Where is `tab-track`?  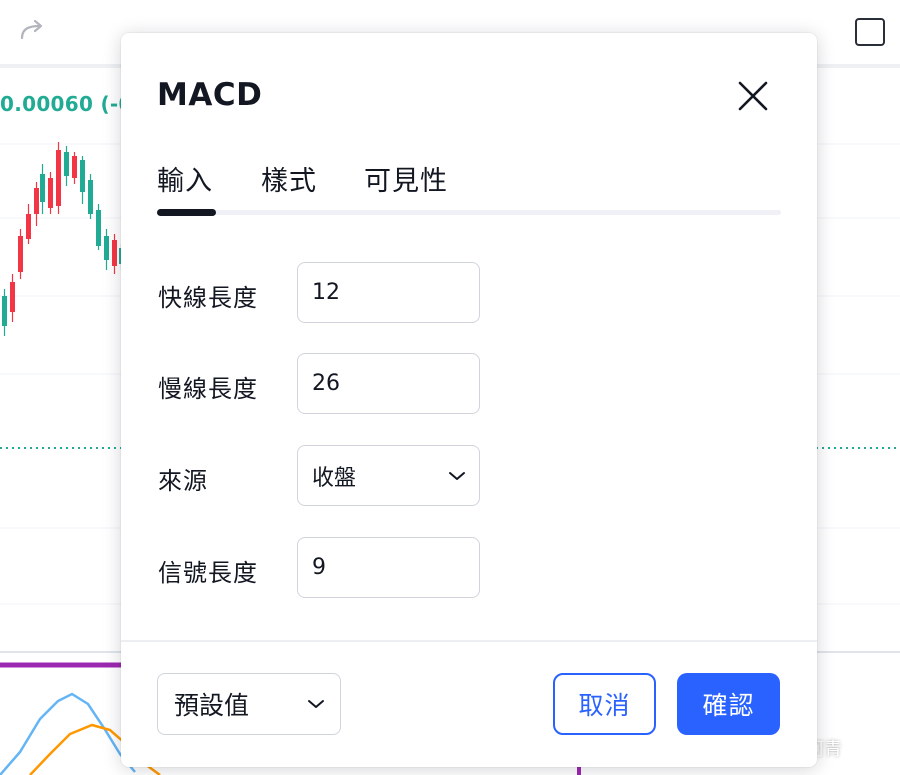
tab-track is located at coordinates (469, 212).